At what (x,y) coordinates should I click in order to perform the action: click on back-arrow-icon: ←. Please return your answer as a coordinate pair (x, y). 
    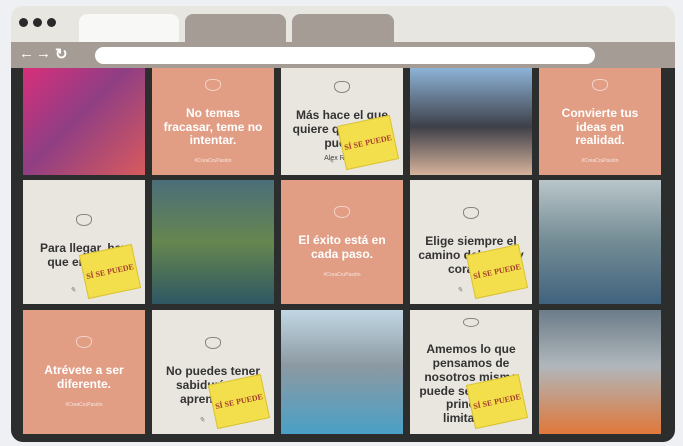
    Looking at the image, I should click on (26, 53).